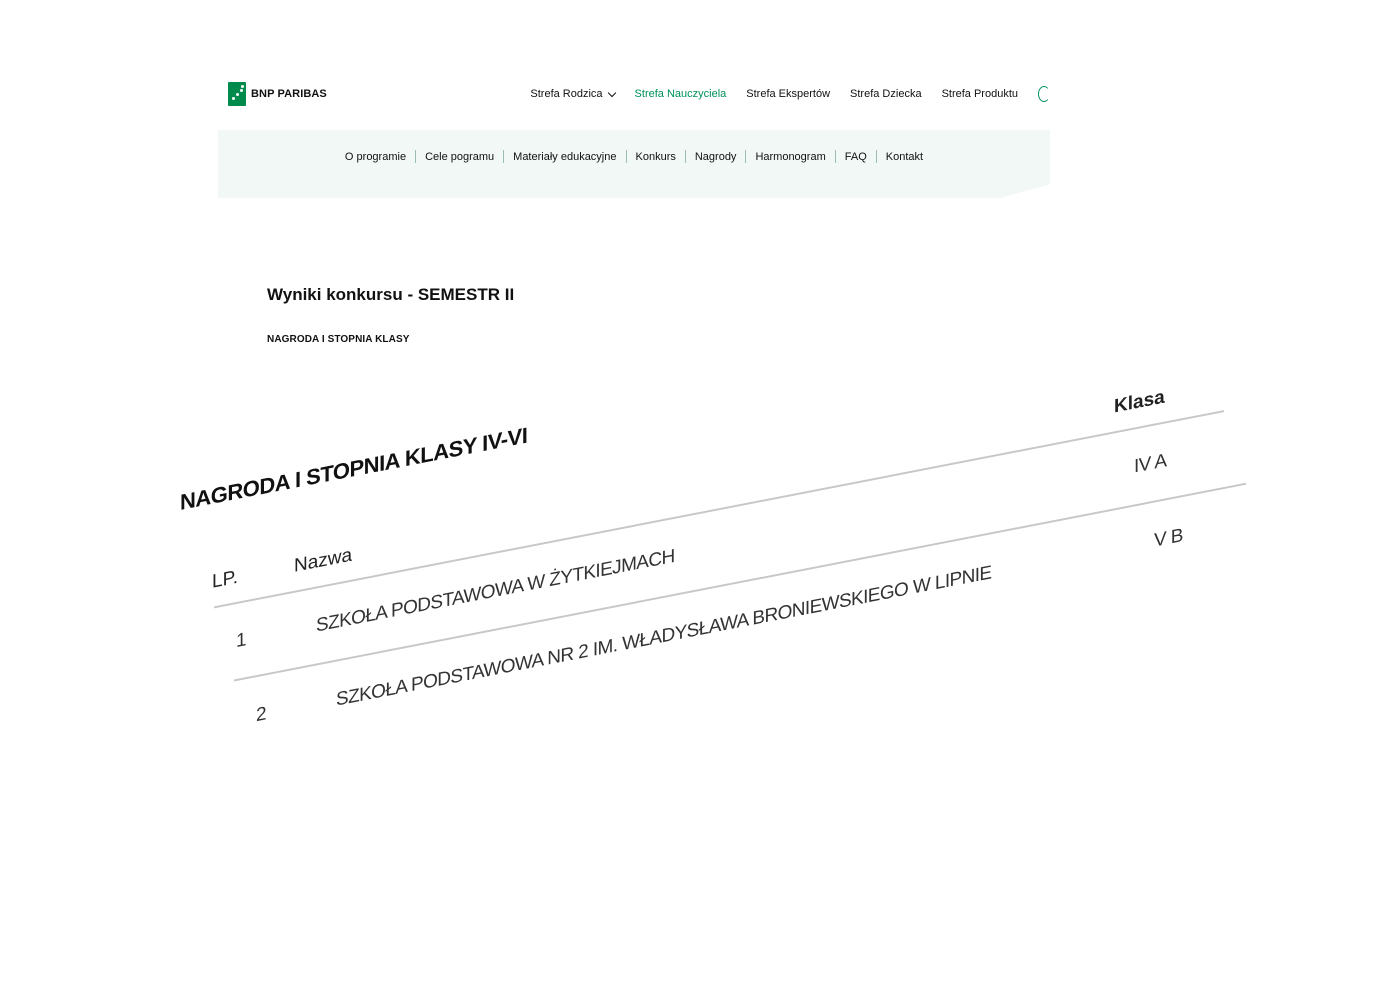 This screenshot has height=990, width=1400. What do you see at coordinates (1168, 538) in the screenshot?
I see `table-row-2-class: V B` at bounding box center [1168, 538].